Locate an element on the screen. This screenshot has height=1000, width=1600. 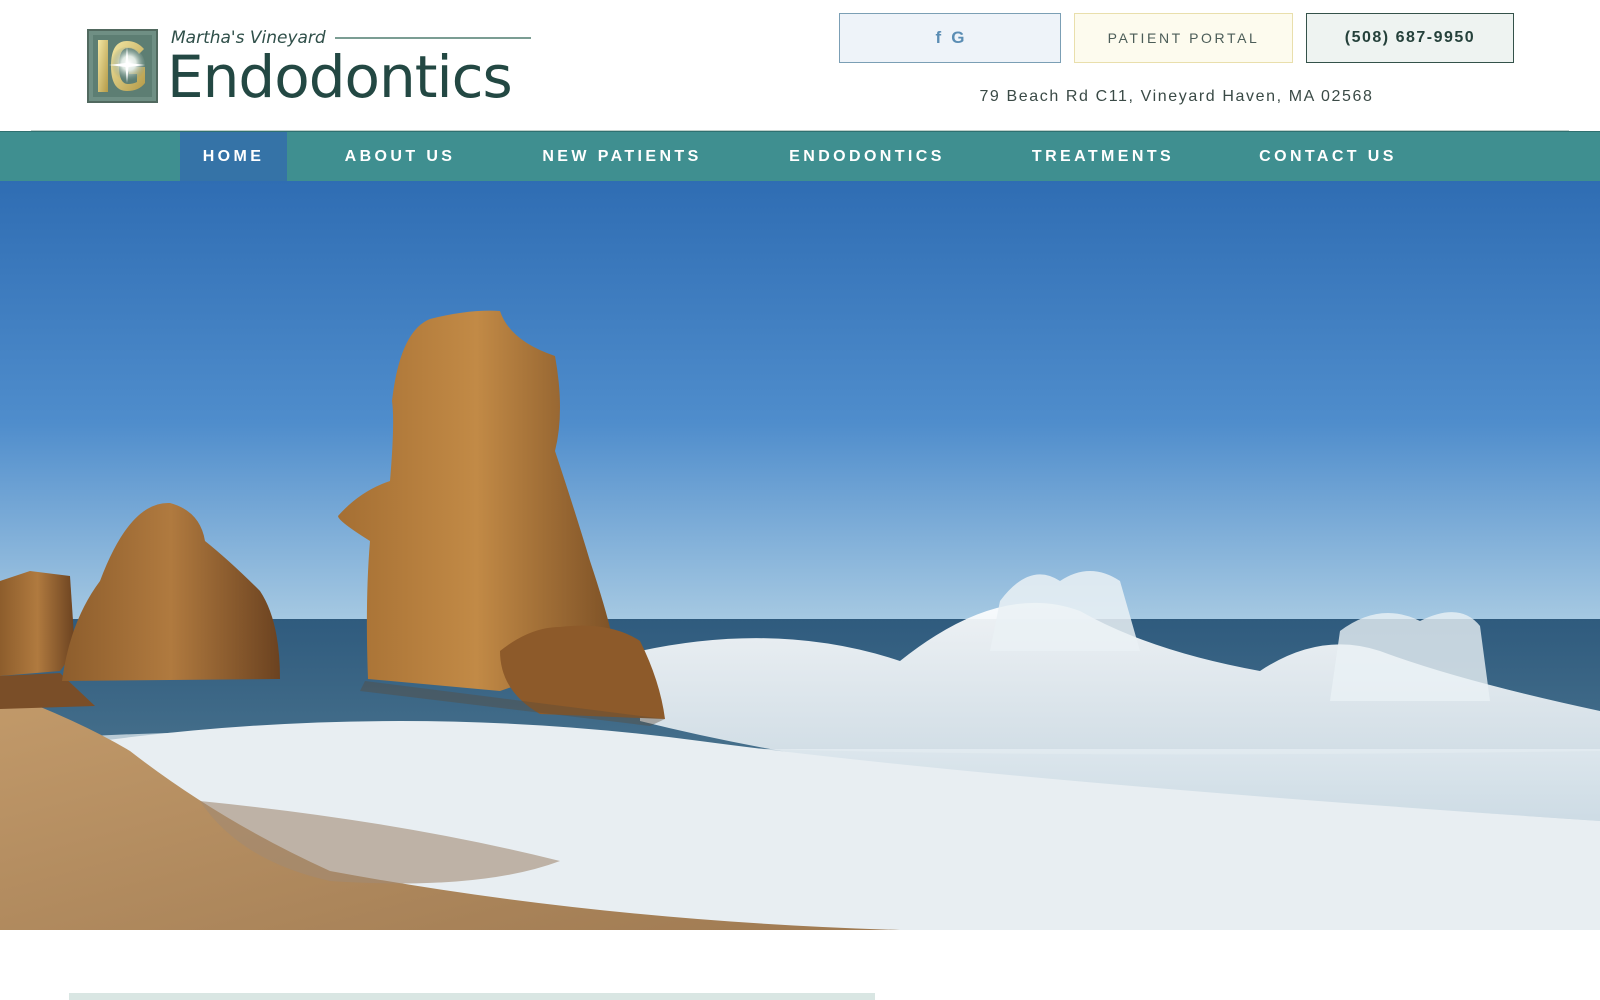
google-icon: G is located at coordinates (957, 38).